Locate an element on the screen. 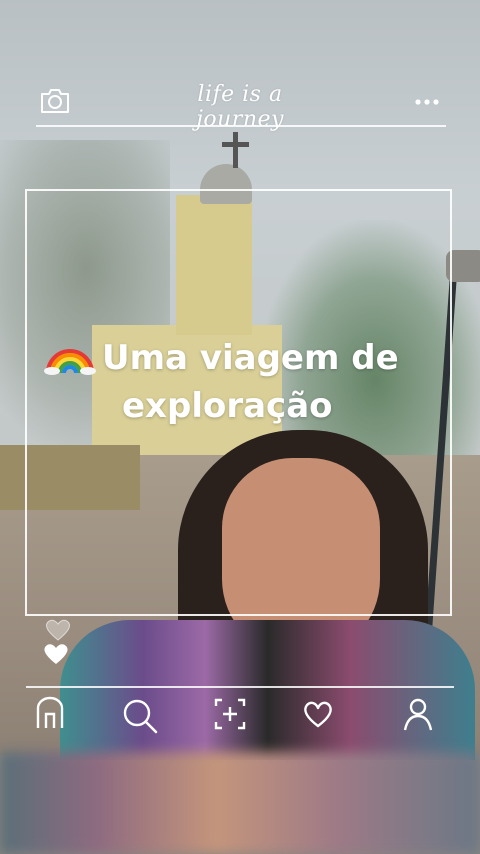 This screenshot has height=854, width=480. like-animation is located at coordinates (58, 642).